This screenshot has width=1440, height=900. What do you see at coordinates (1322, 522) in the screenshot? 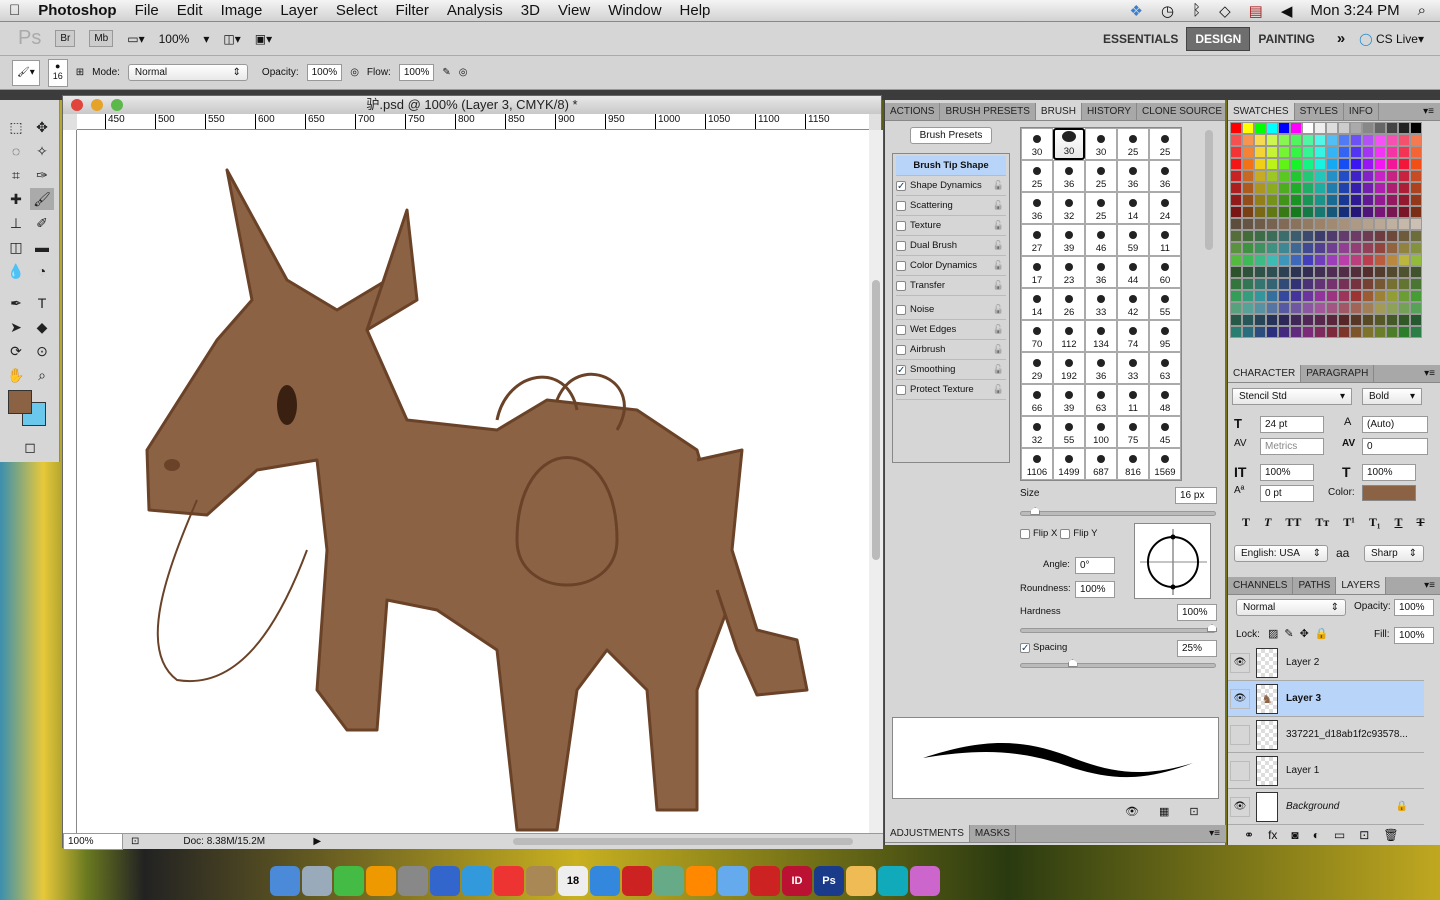
I see `small-caps-button: Tт` at bounding box center [1322, 522].